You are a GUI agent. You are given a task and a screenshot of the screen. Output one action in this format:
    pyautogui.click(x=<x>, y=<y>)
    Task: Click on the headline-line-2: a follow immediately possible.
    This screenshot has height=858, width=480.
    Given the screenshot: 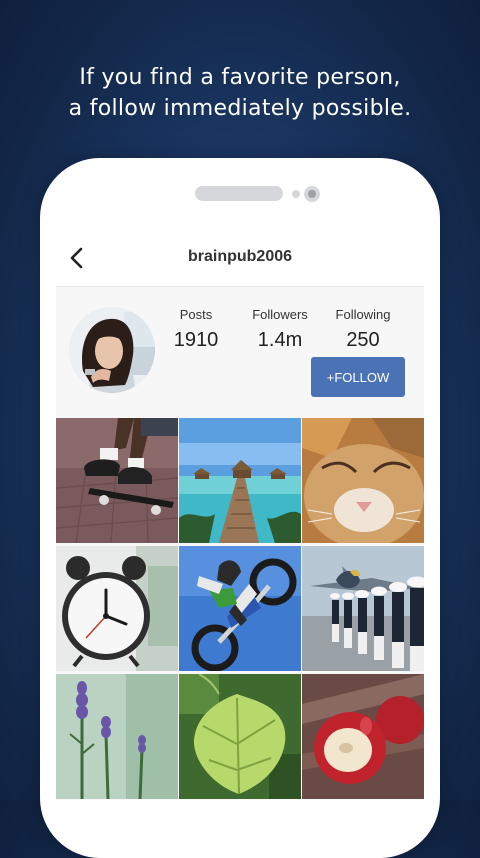 What is the action you would take?
    pyautogui.click(x=240, y=108)
    